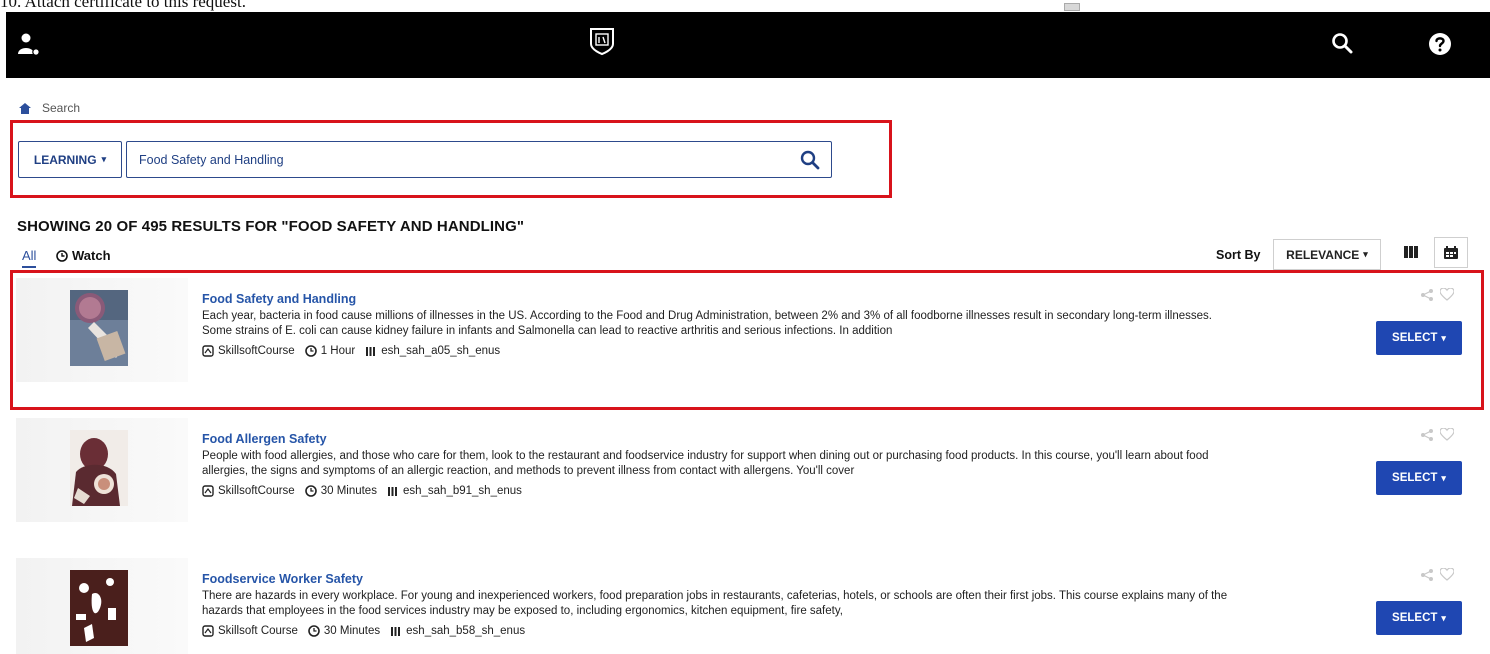 The width and height of the screenshot is (1490, 654). What do you see at coordinates (602, 41) in the screenshot?
I see `logo-shield-icon` at bounding box center [602, 41].